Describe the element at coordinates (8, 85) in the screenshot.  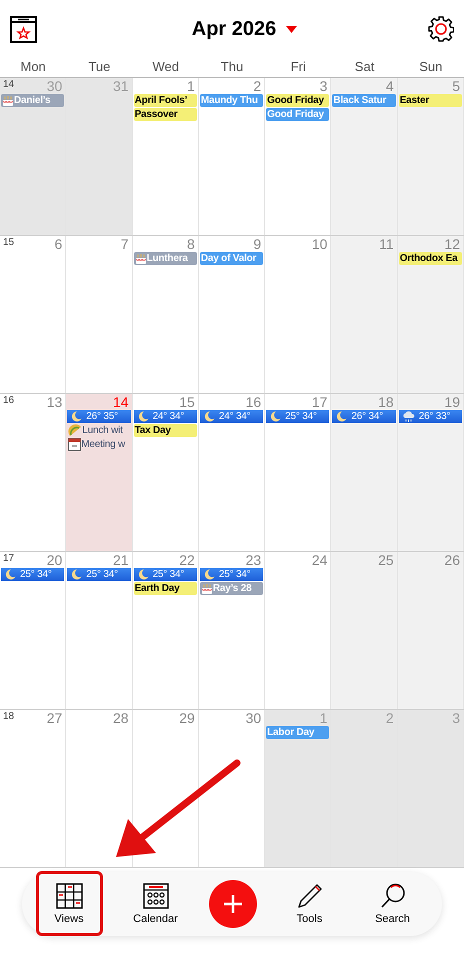
I see `week-number: 14` at that location.